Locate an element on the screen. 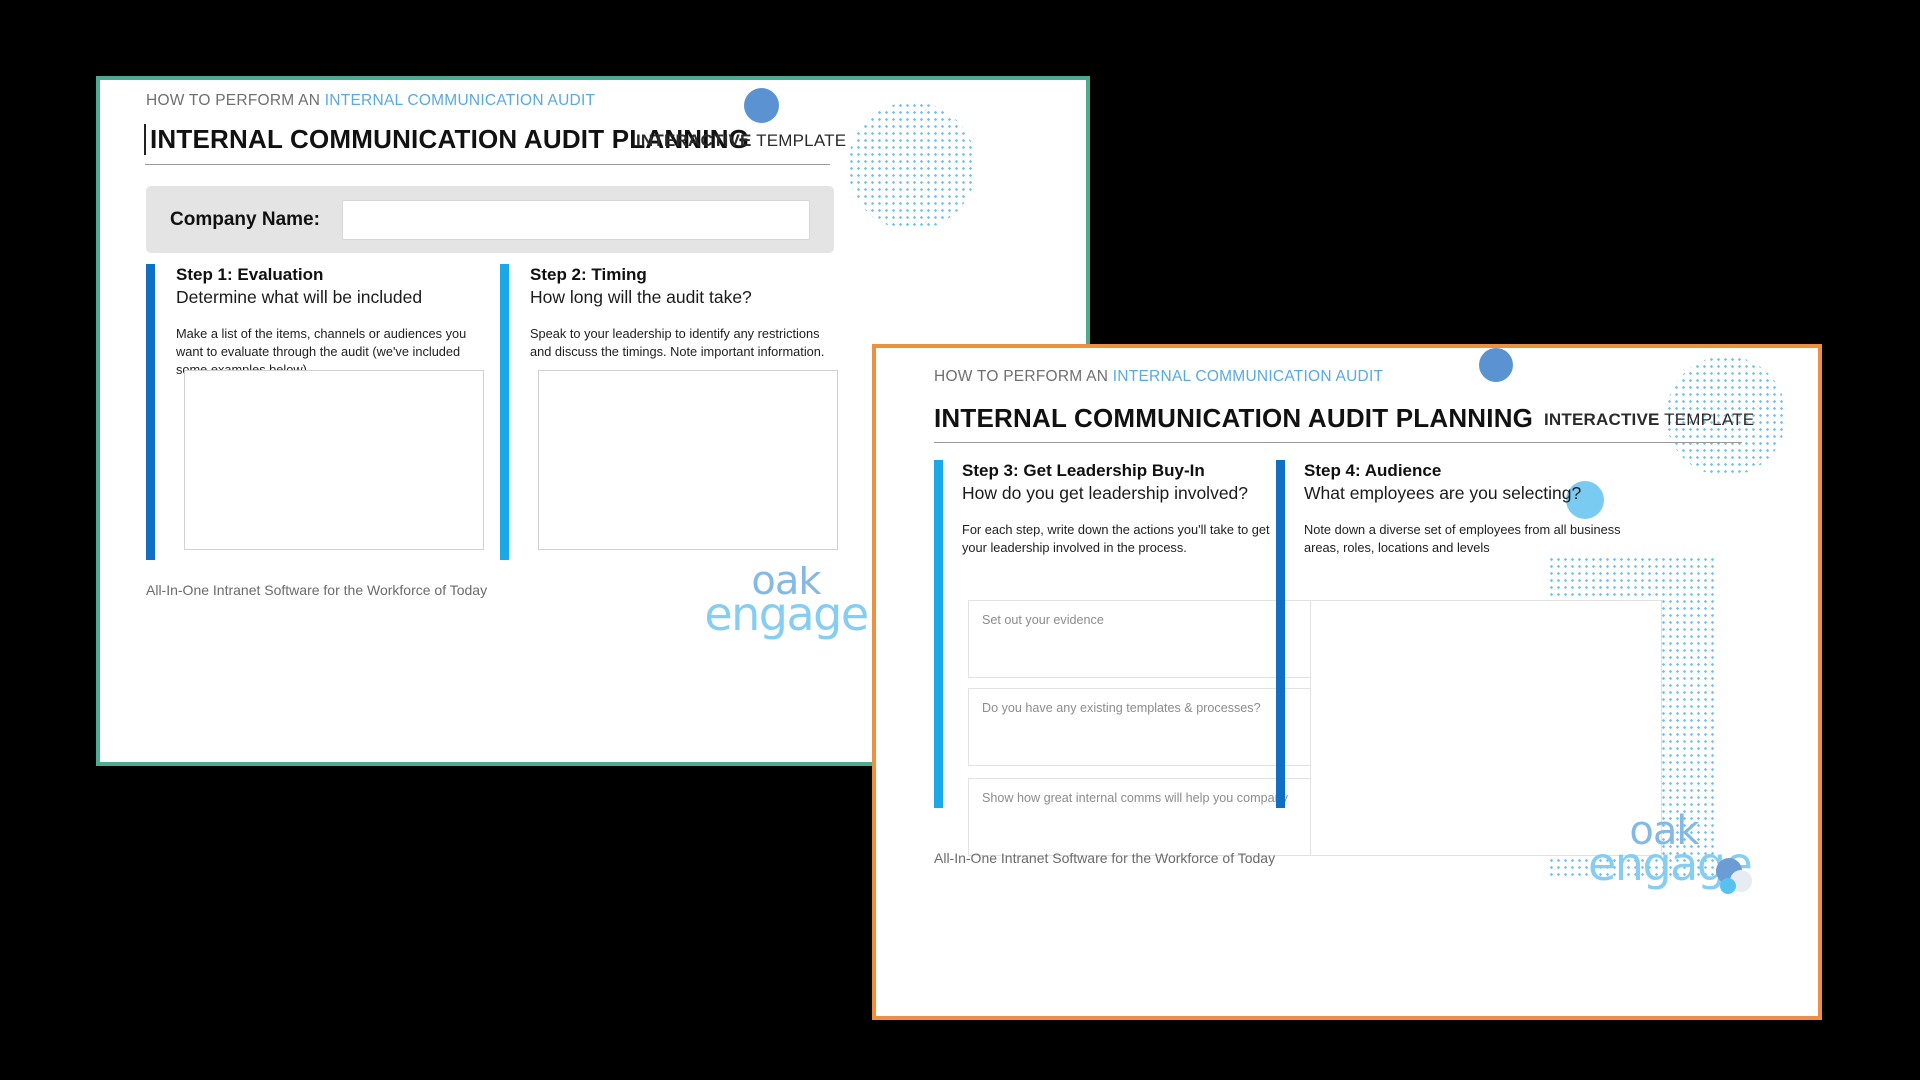 The height and width of the screenshot is (1080, 1920). dot-pattern-circle is located at coordinates (912, 166).